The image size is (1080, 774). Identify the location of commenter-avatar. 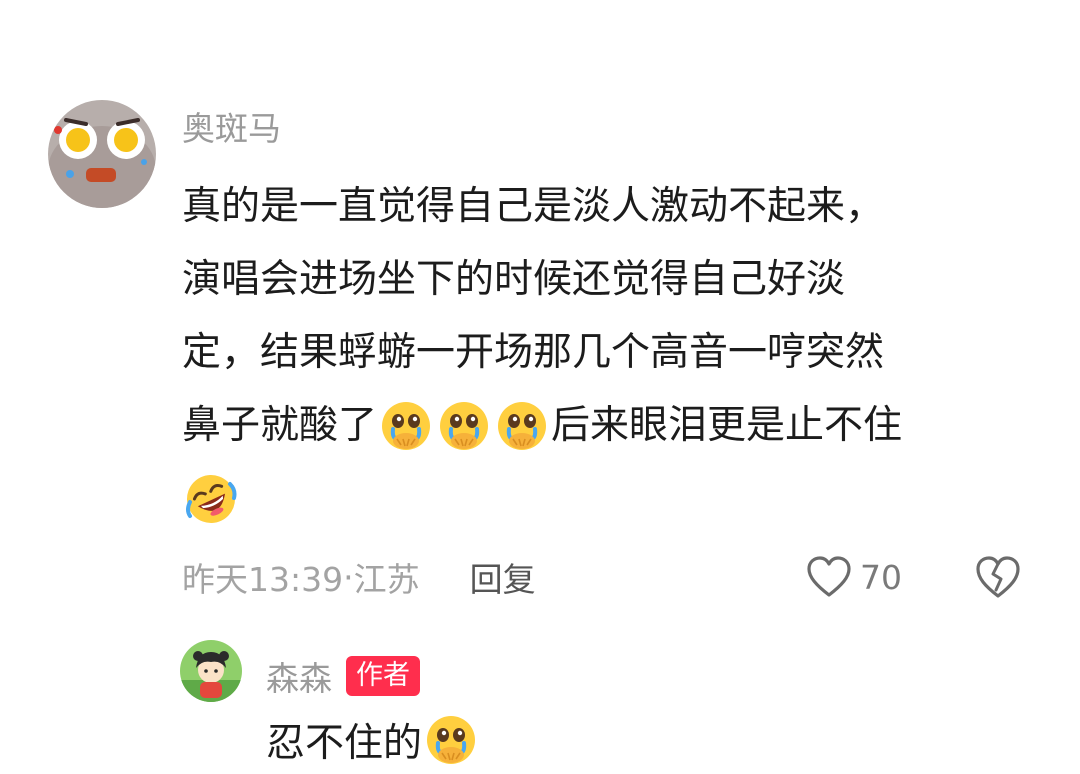
(102, 154).